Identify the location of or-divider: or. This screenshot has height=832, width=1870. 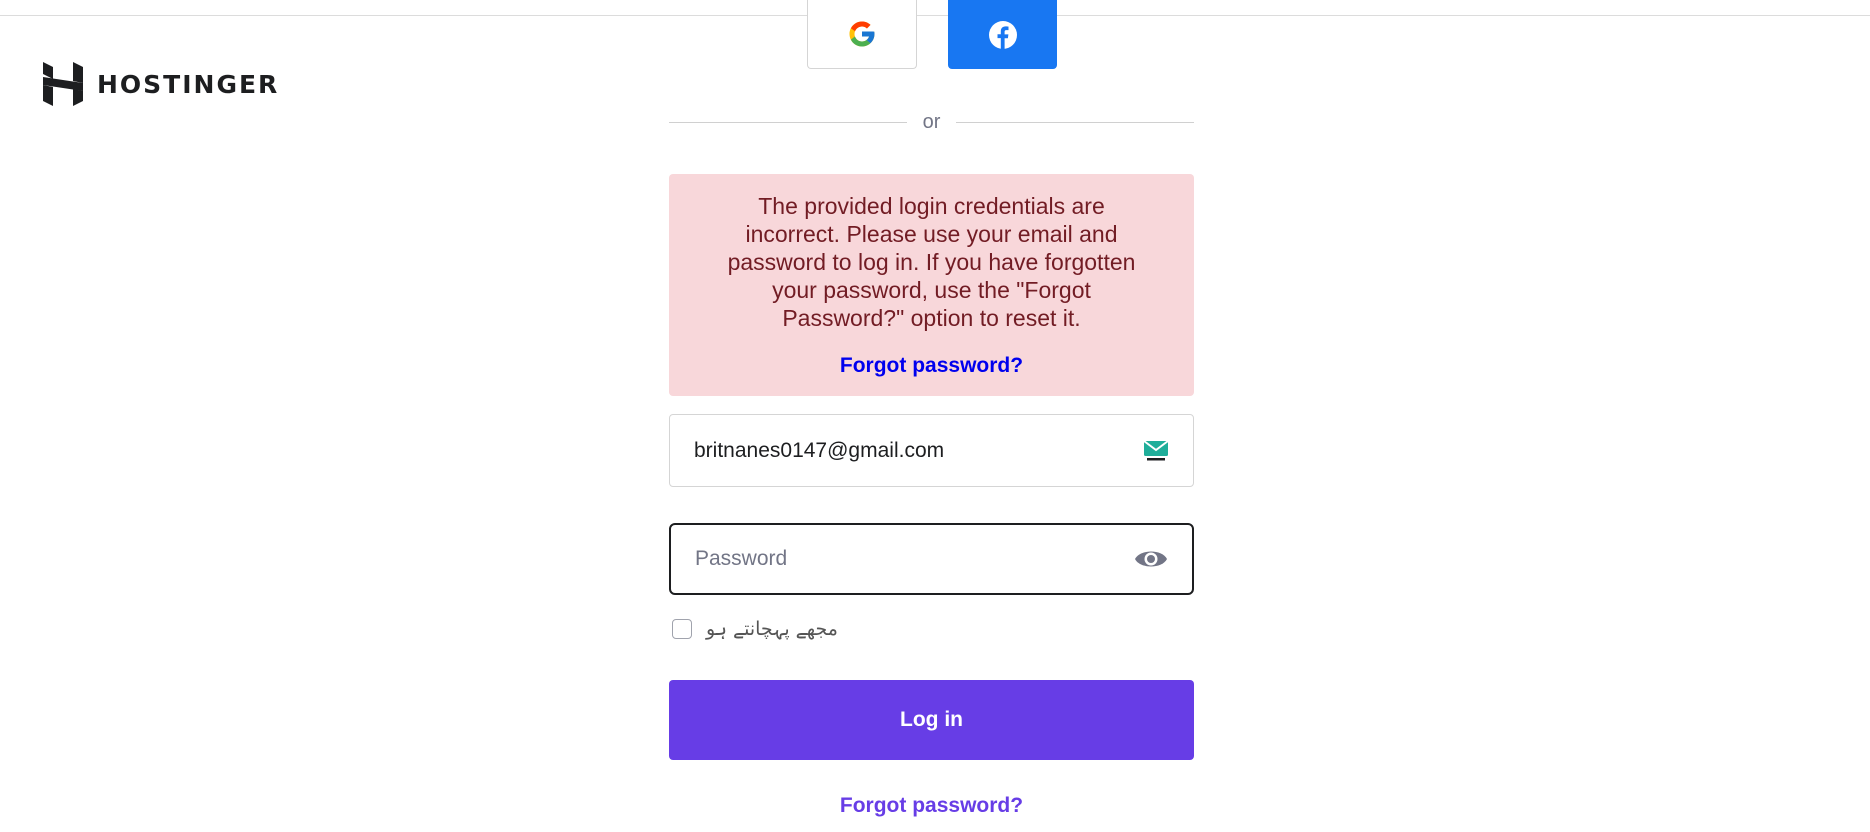
(932, 122).